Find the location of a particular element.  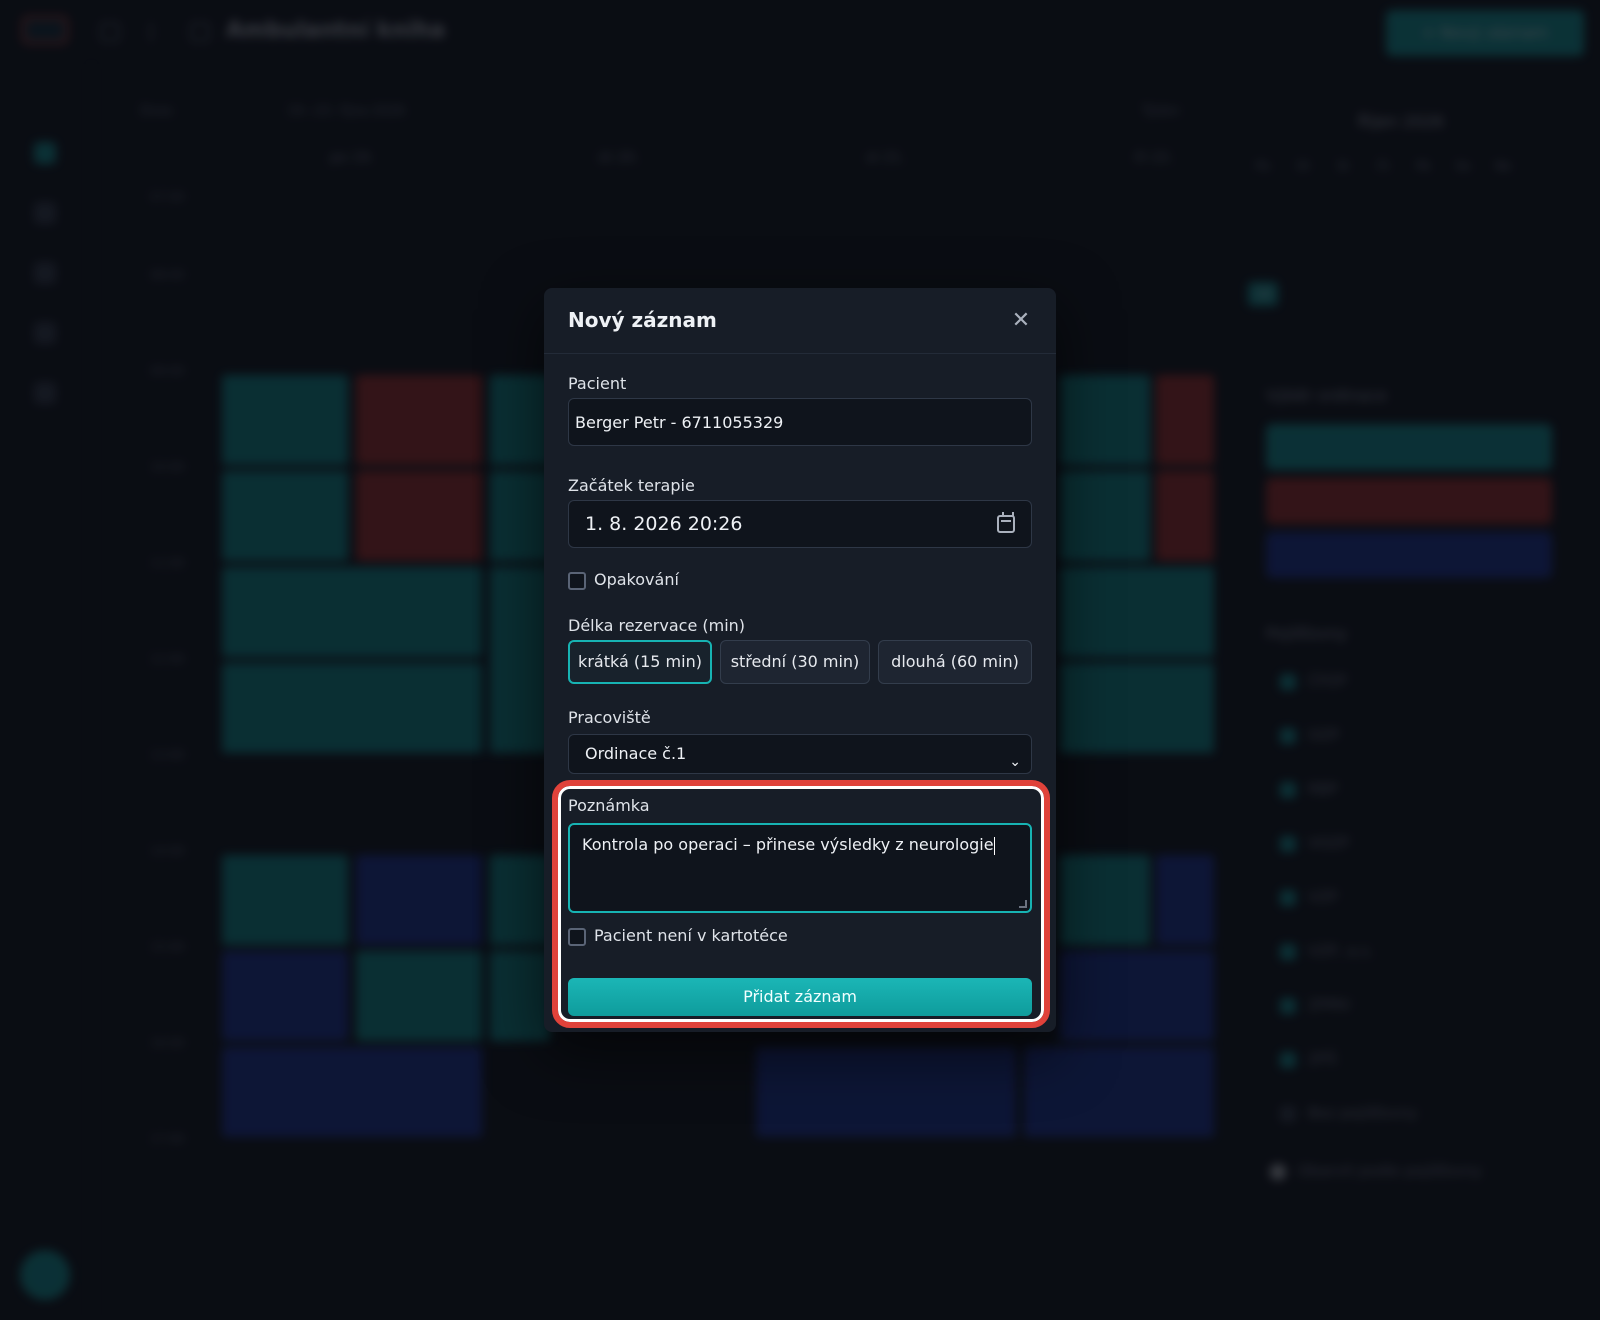

patient-field: Berger Petr - 6711055329 is located at coordinates (800, 422).